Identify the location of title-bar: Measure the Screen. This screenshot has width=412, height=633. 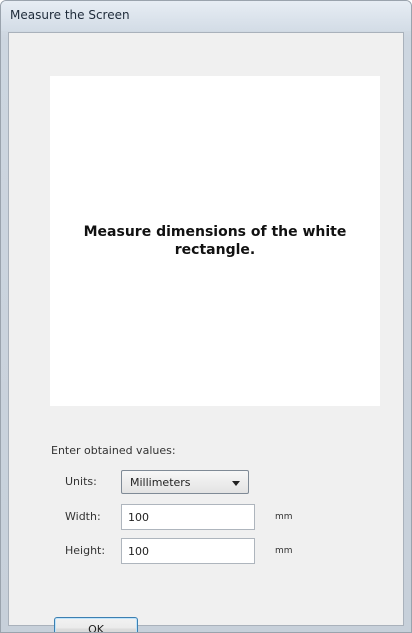
(206, 16).